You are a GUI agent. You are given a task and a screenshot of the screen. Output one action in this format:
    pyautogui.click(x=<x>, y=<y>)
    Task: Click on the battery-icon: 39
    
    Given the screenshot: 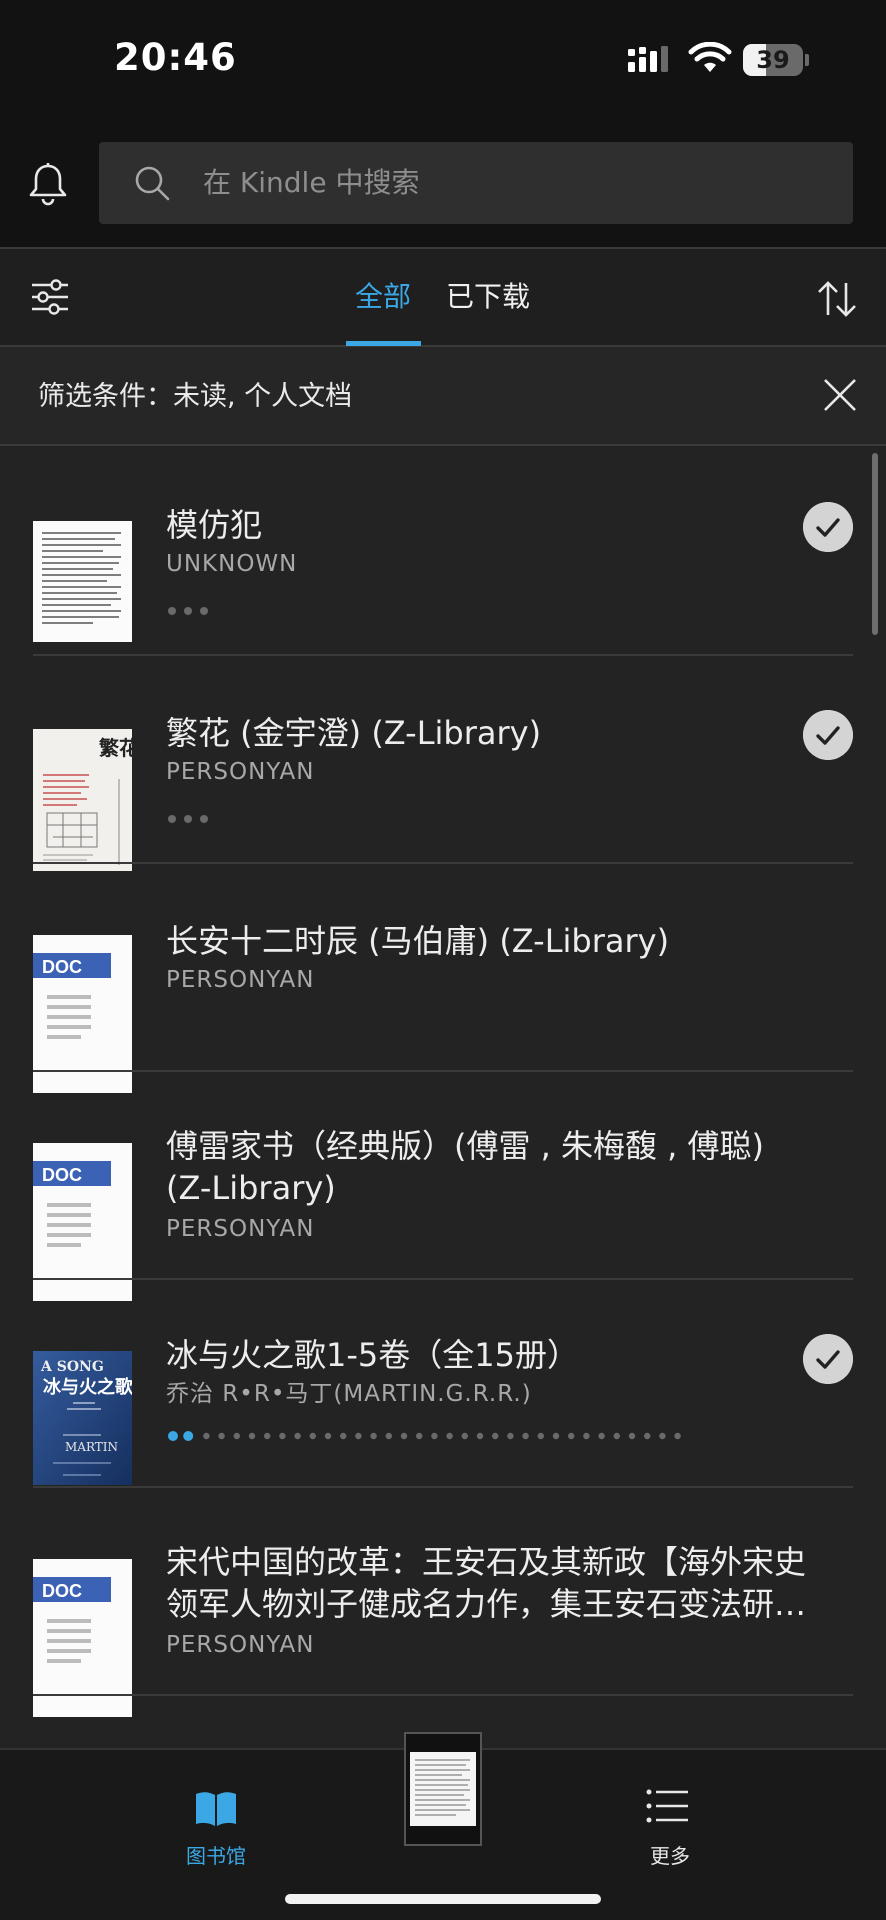 What is the action you would take?
    pyautogui.click(x=776, y=60)
    